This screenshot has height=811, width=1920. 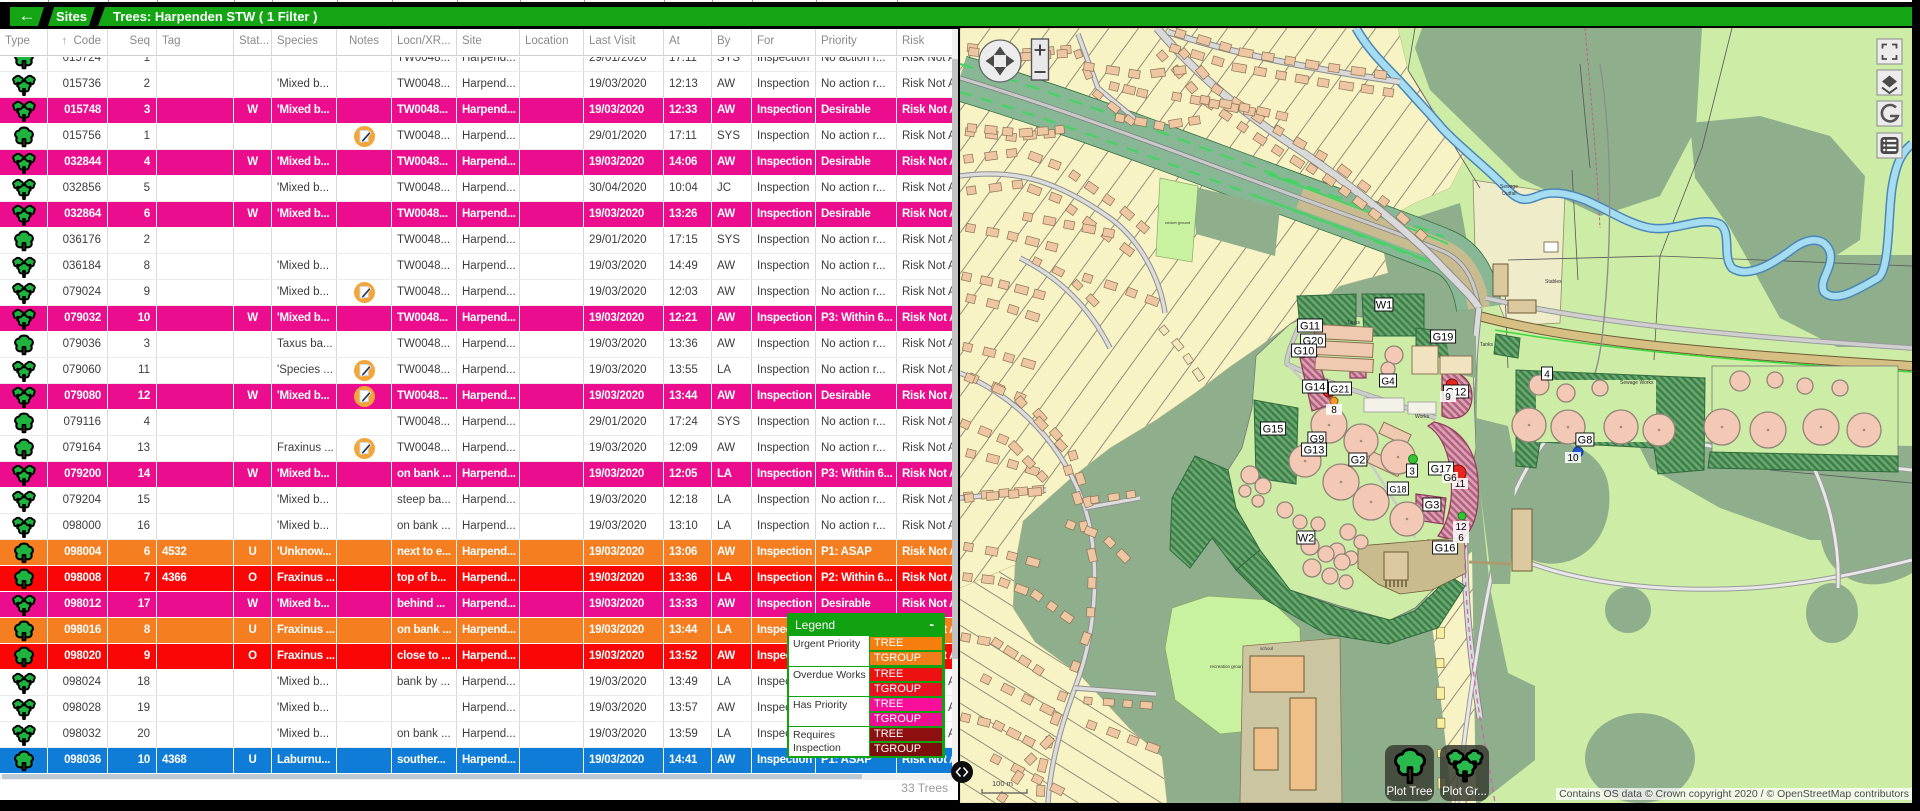 I want to click on svg-text: G18, so click(x=1397, y=490).